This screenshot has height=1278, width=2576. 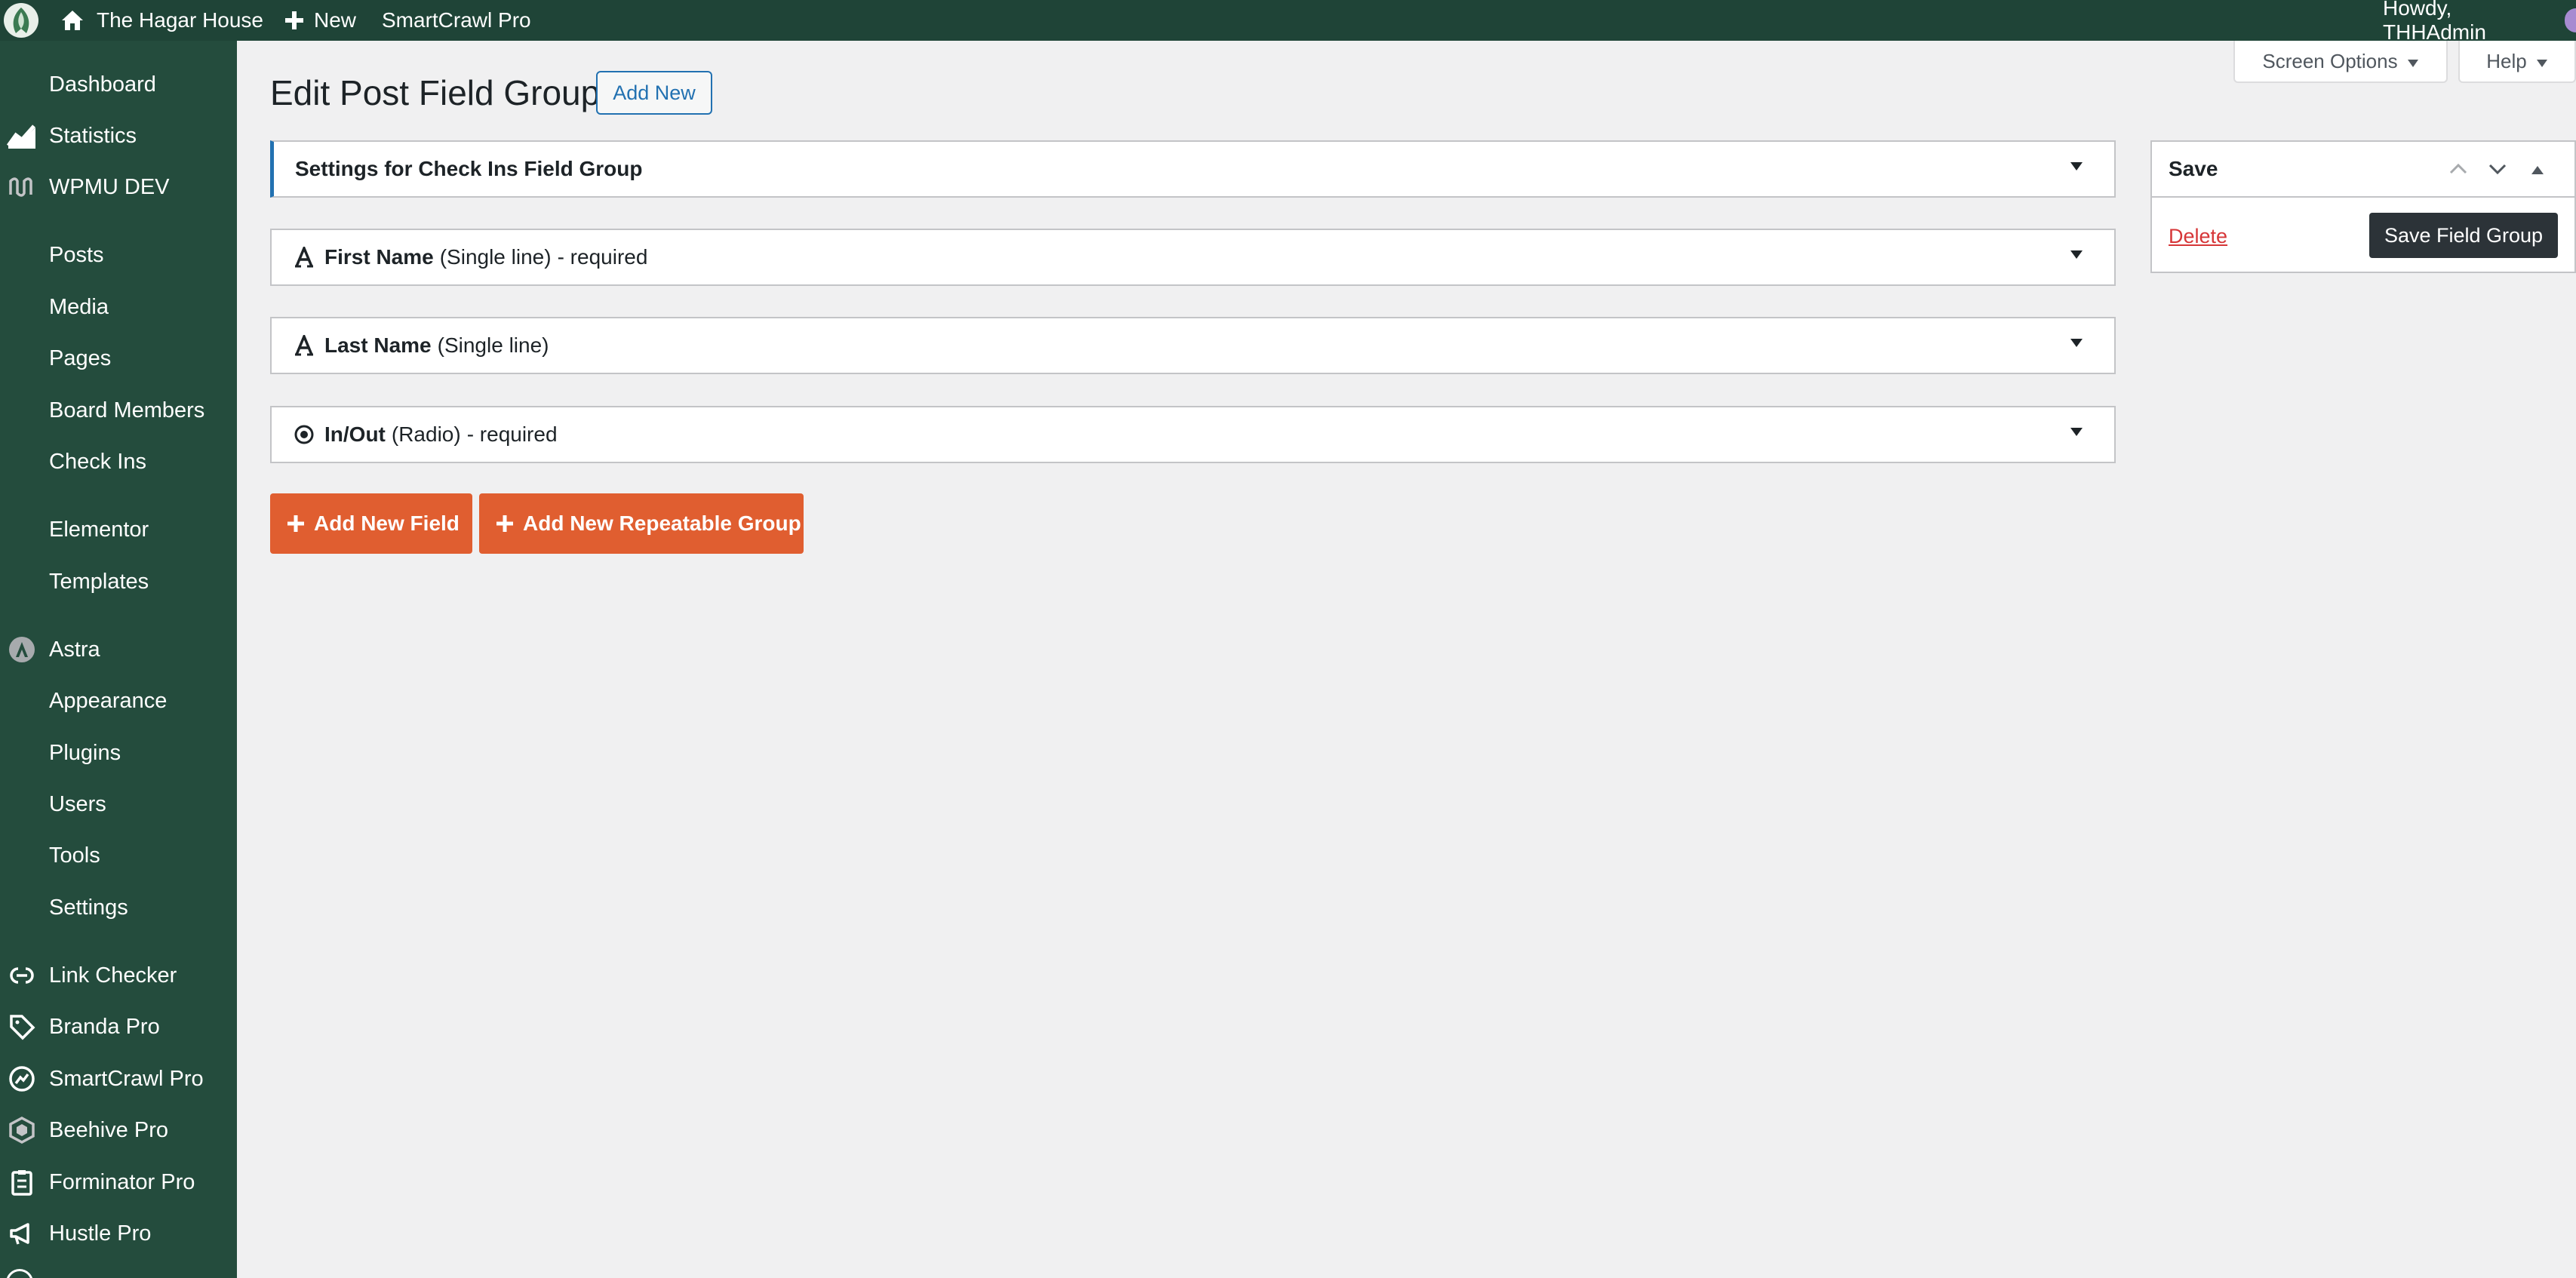 I want to click on sidebar-item-check-ins: Check Ins, so click(x=118, y=462).